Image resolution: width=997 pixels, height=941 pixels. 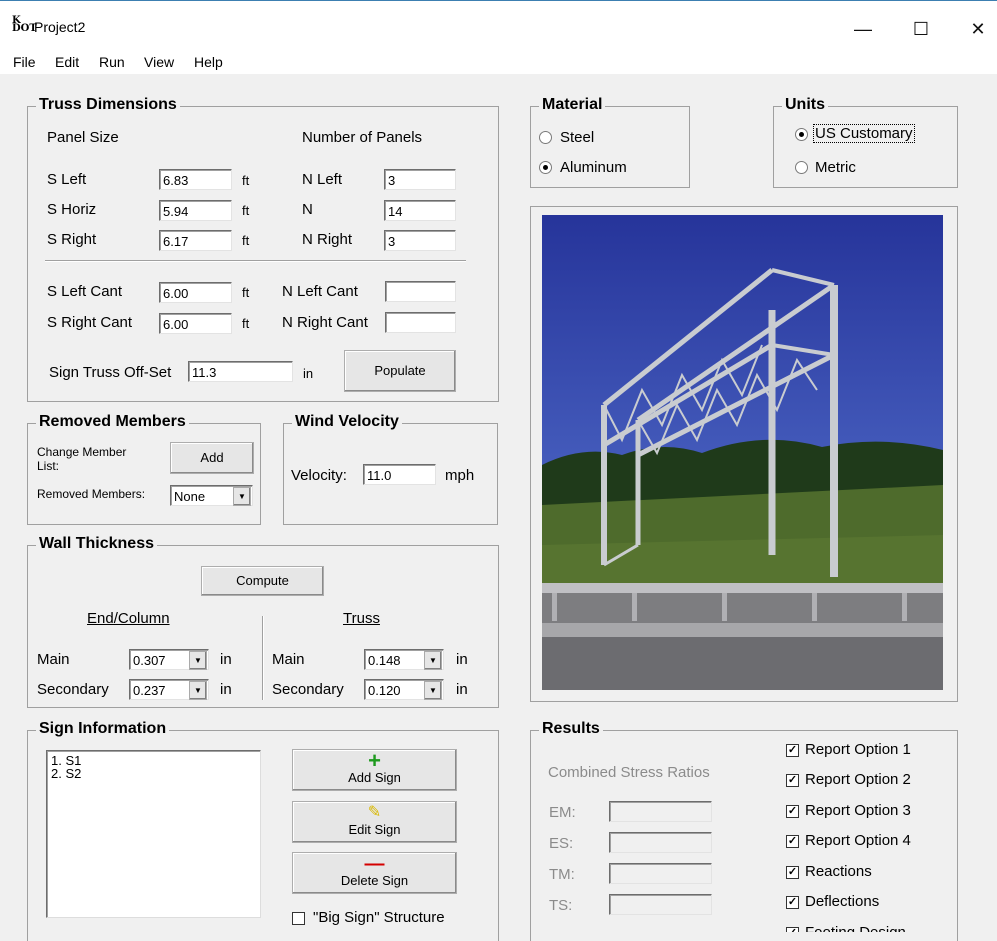 I want to click on report-option-1-label: Report Option 1, so click(x=858, y=749).